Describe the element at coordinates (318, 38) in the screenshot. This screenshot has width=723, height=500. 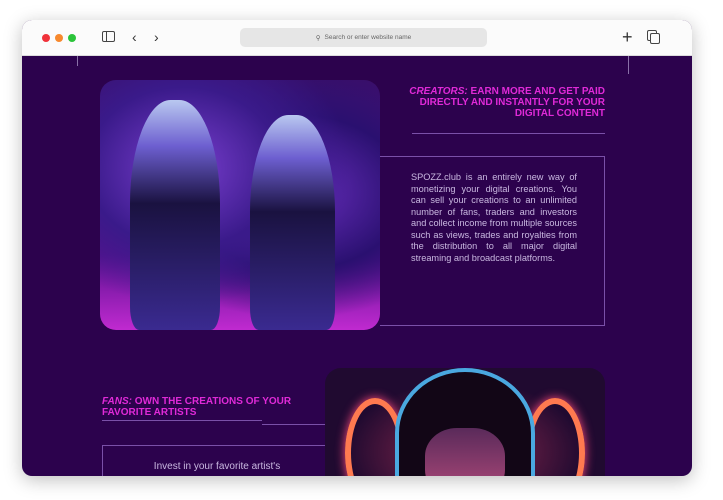
I see `search-icon: ⚲` at that location.